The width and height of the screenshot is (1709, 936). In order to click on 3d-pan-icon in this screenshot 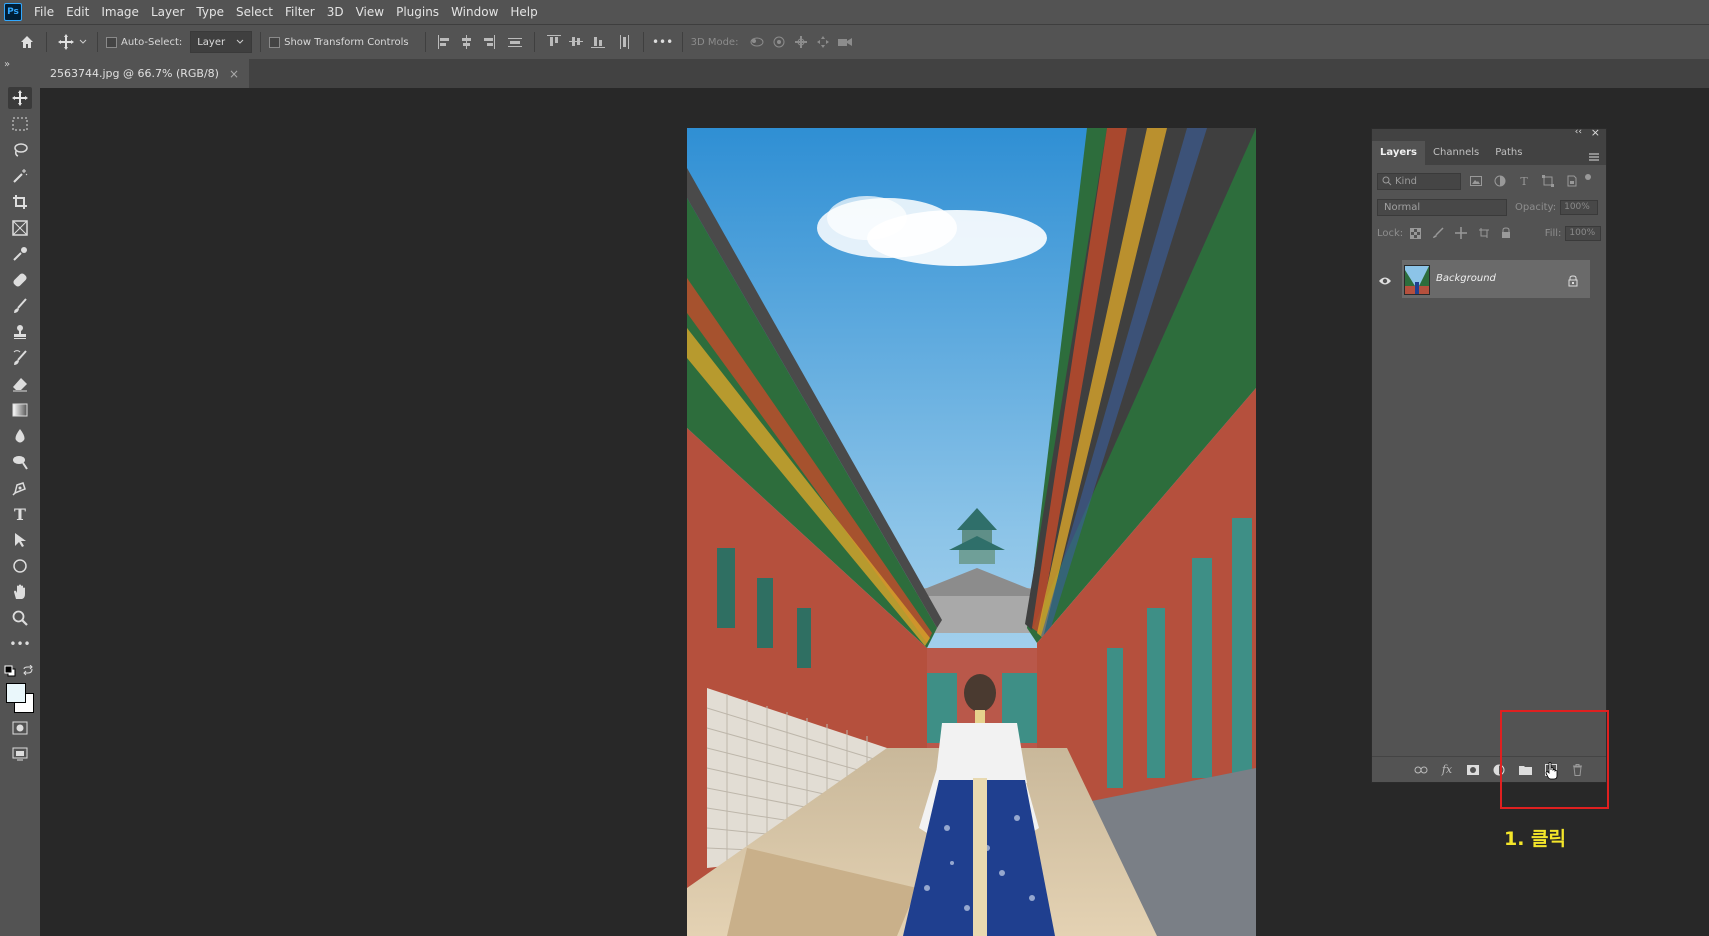, I will do `click(801, 42)`.